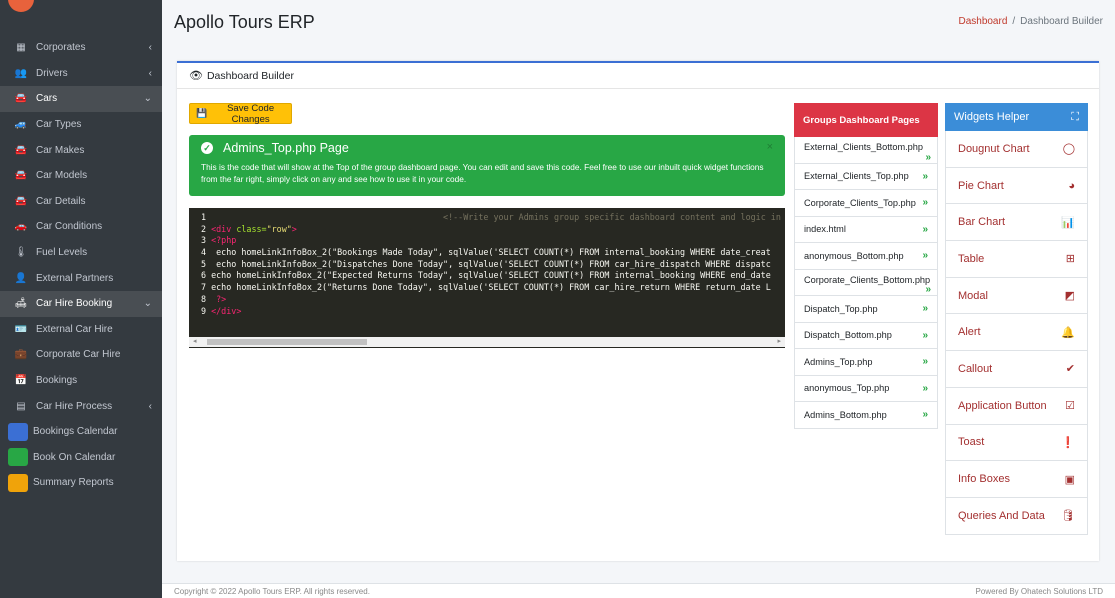 The width and height of the screenshot is (1115, 598). What do you see at coordinates (81, 278) in the screenshot?
I see `sidebar-item-external-partners: 👤 External Partners` at bounding box center [81, 278].